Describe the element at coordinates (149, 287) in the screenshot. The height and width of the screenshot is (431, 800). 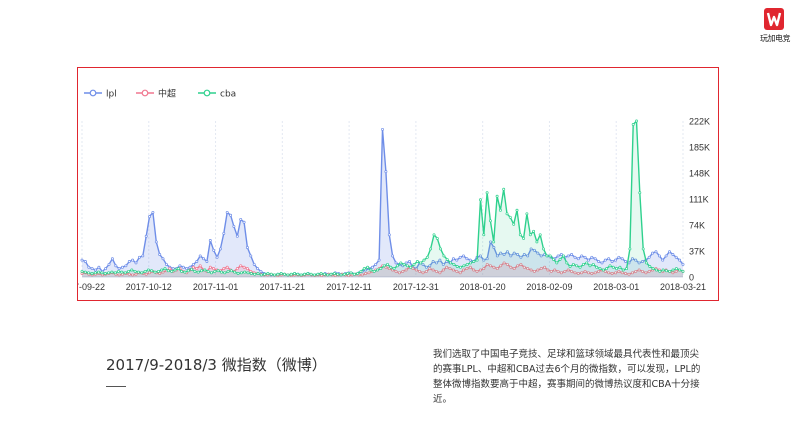
I see `x-tick-label: 2017-10-12` at that location.